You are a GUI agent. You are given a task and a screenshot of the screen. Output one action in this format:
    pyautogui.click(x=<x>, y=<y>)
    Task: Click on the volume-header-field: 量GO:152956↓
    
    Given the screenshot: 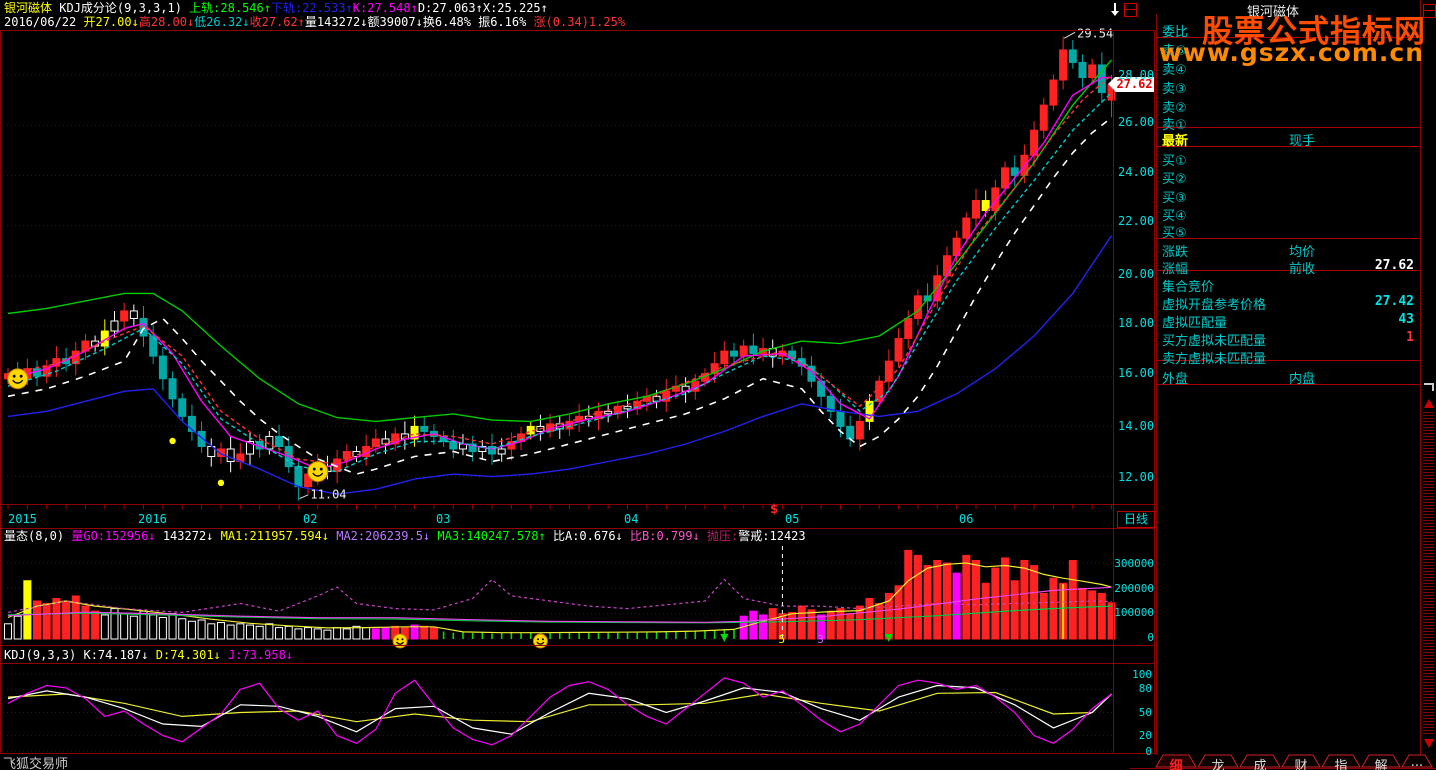 What is the action you would take?
    pyautogui.click(x=113, y=536)
    